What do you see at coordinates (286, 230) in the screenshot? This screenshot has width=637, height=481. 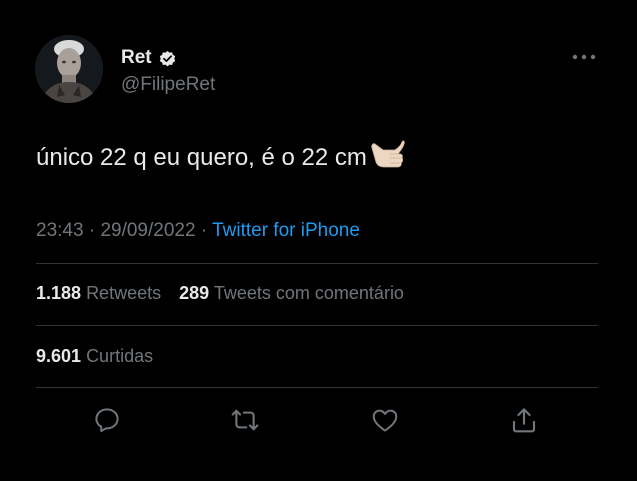 I see `tweet-source-link: Twitter for iPhone` at bounding box center [286, 230].